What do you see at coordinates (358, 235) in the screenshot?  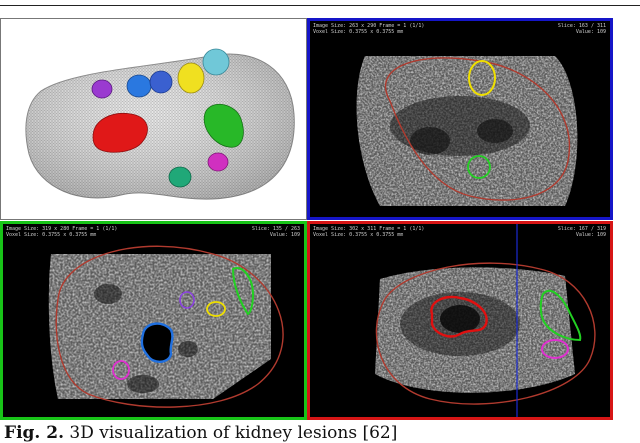 I see `coronal-voxel-size: Voxel Size: 0.3755 x 0.3755 mm` at bounding box center [358, 235].